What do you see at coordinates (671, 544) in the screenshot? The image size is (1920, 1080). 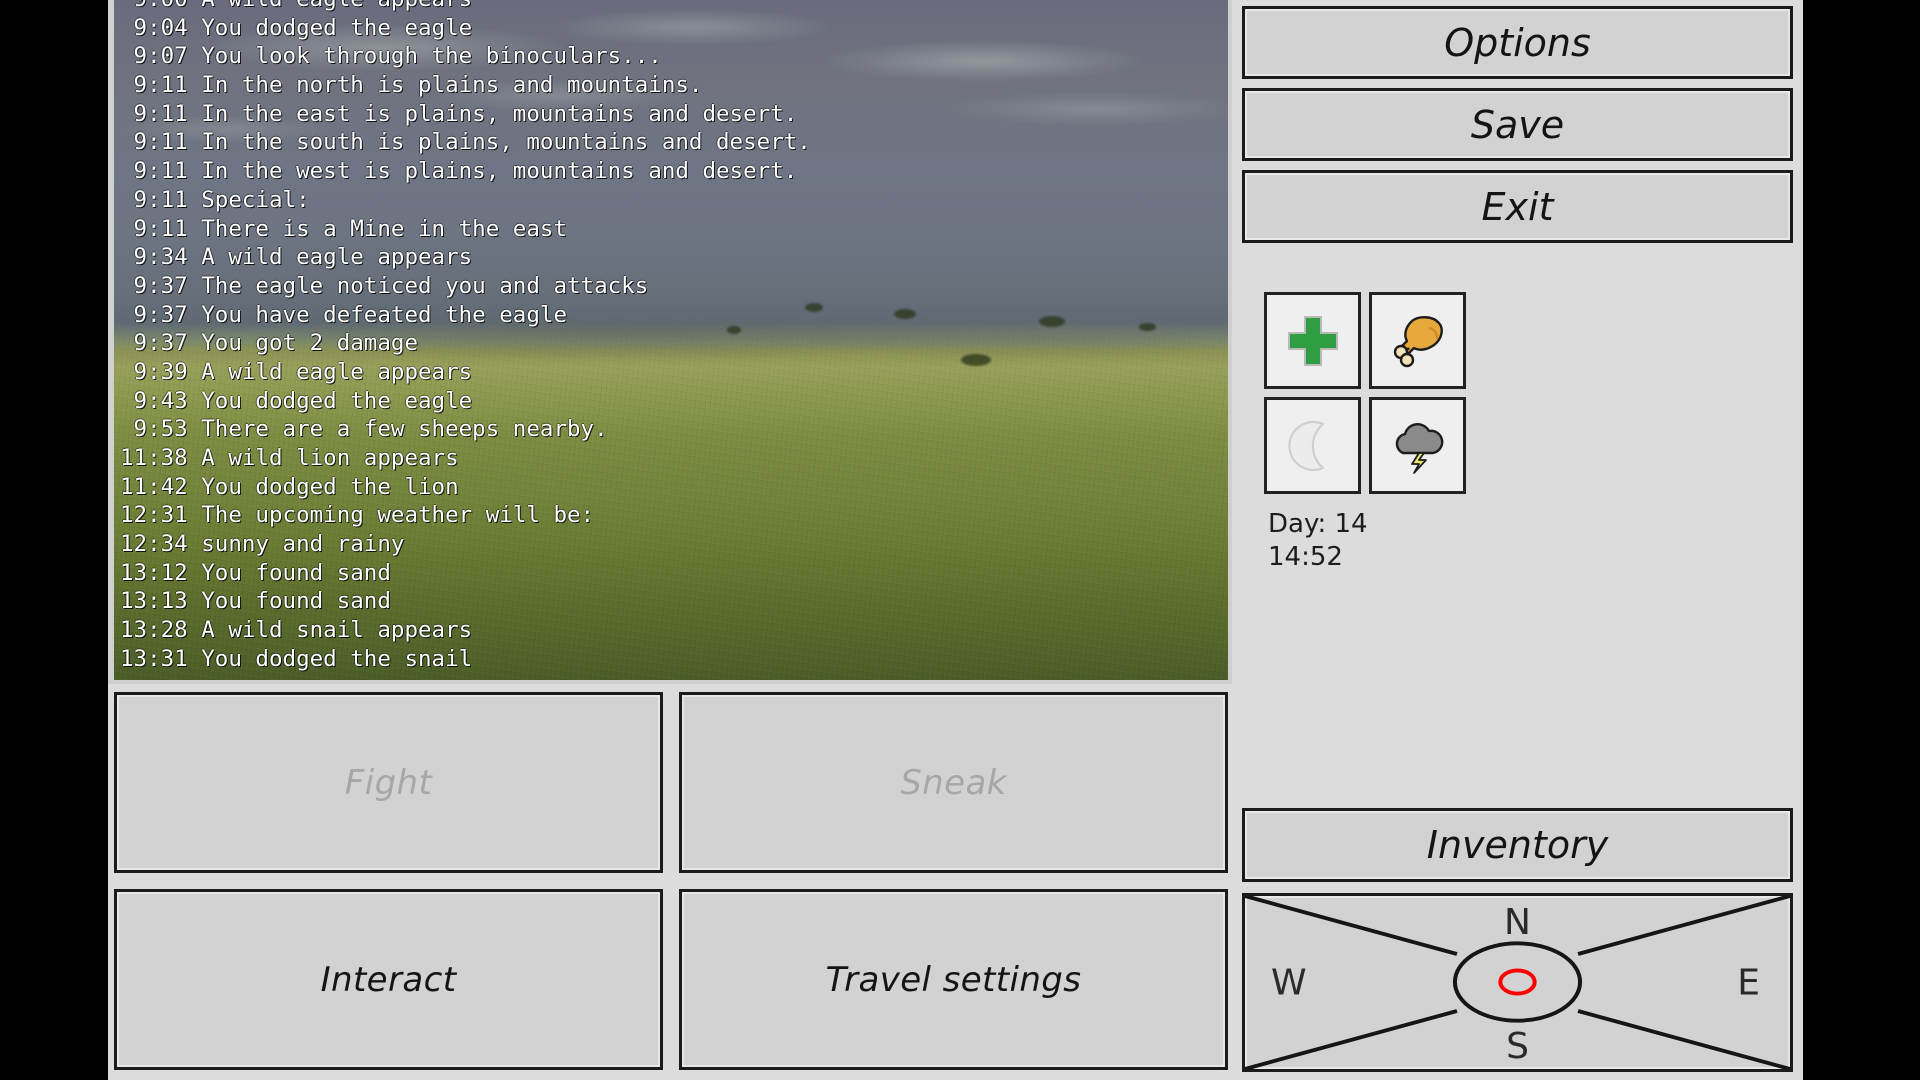 I see `log-entry: 12:34 sunny and rainy` at bounding box center [671, 544].